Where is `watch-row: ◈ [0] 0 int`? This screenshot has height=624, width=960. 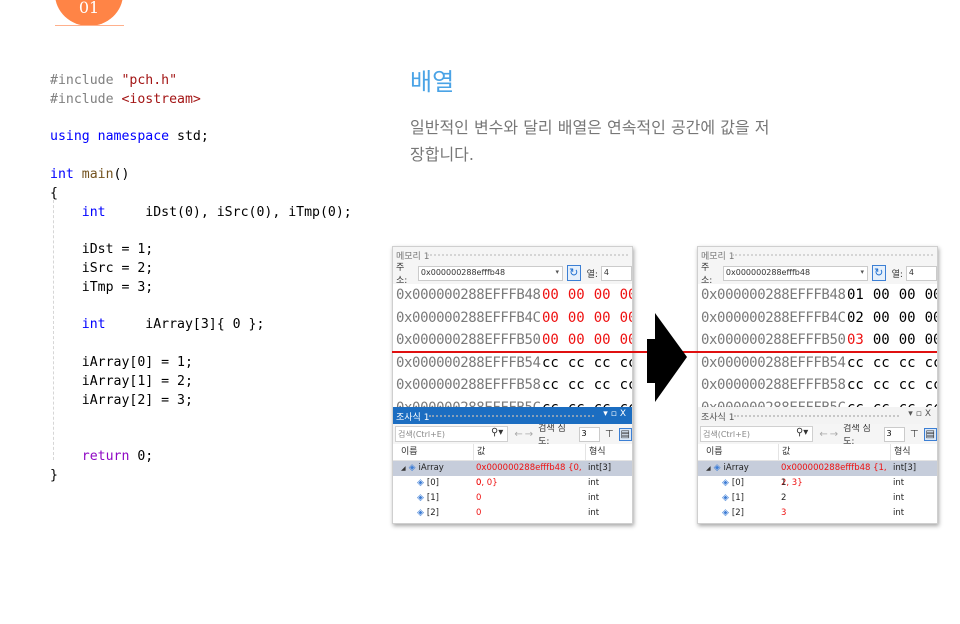
watch-row: ◈ [0] 0 int is located at coordinates (512, 483).